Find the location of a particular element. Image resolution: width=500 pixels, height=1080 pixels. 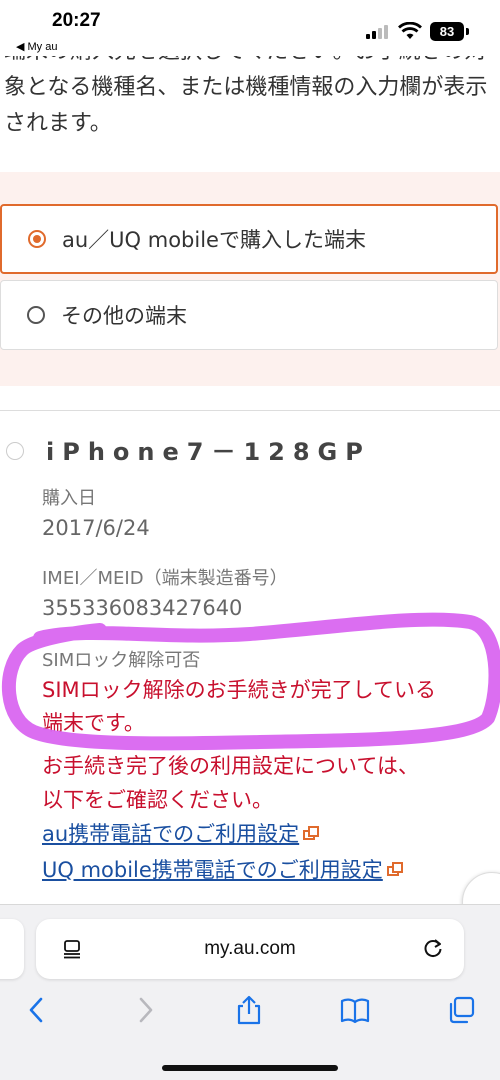

battery-icon: 83 is located at coordinates (447, 31).